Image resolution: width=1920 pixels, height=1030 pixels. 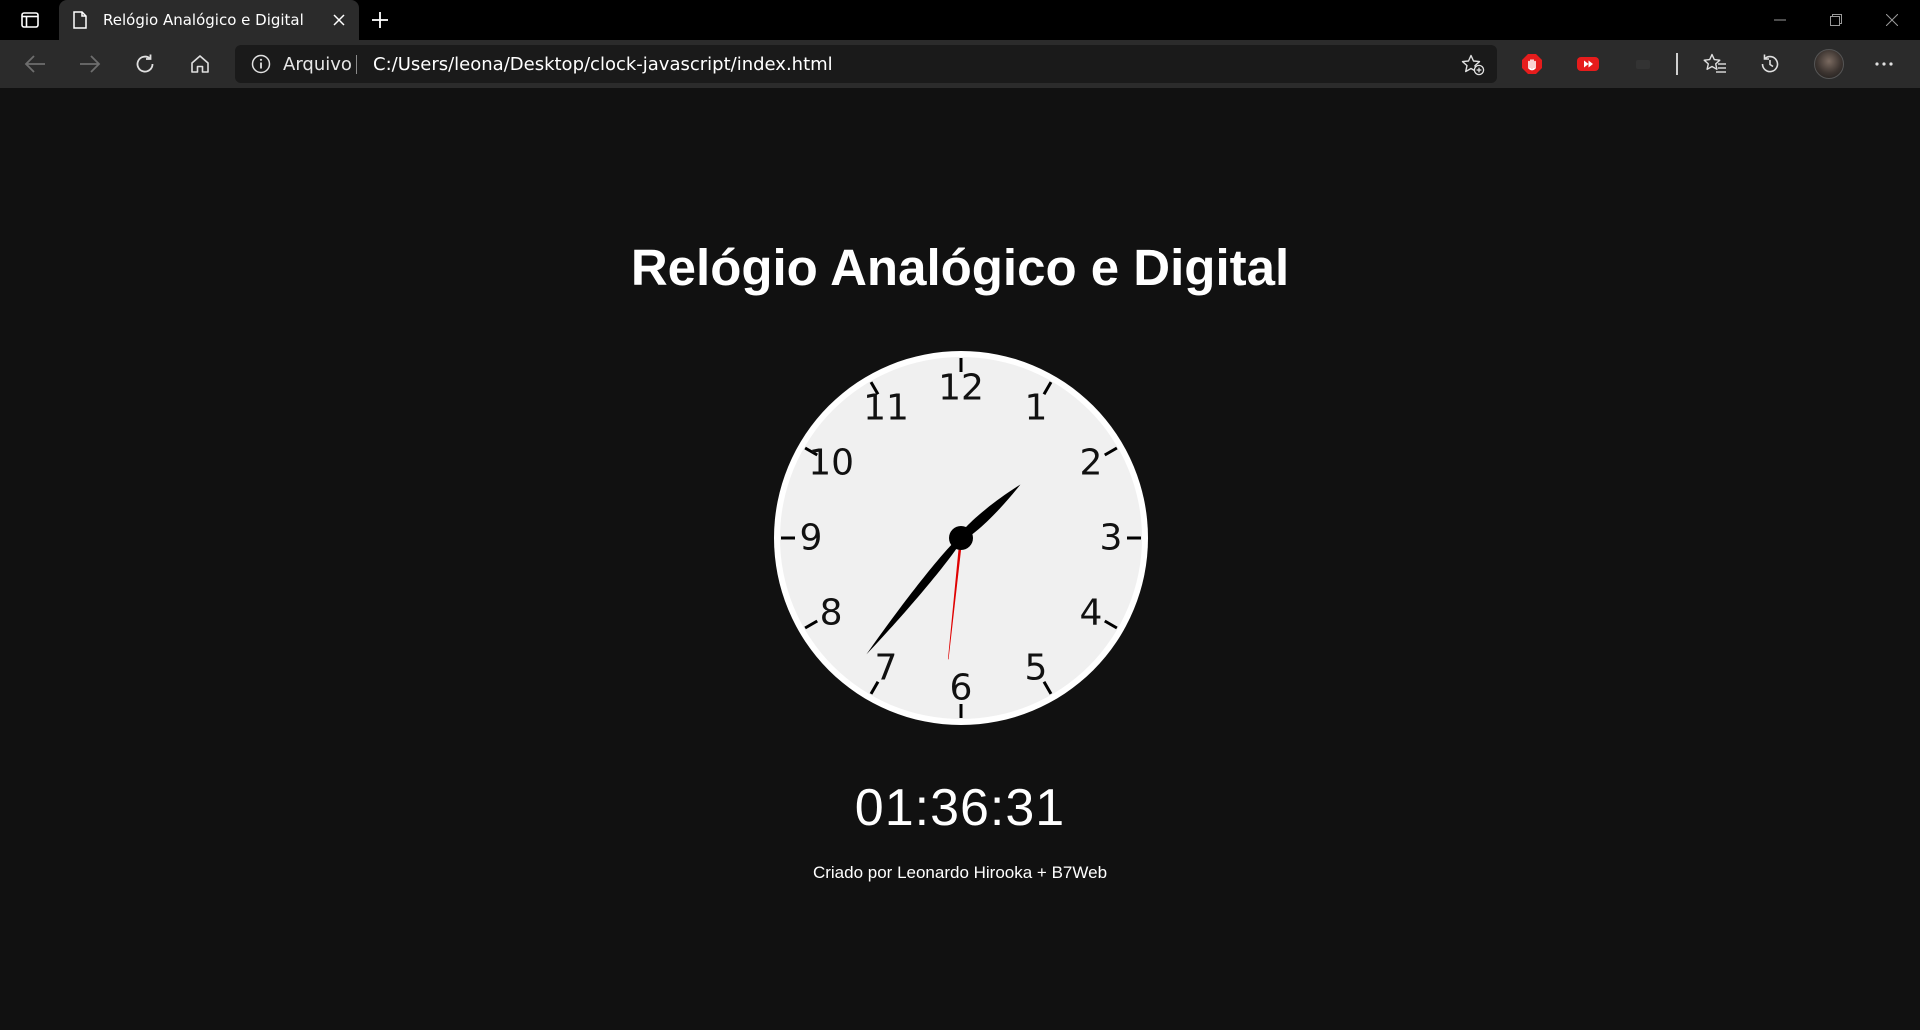 I want to click on browser-tab-active: Relógio Analógico e Digital, so click(x=209, y=20).